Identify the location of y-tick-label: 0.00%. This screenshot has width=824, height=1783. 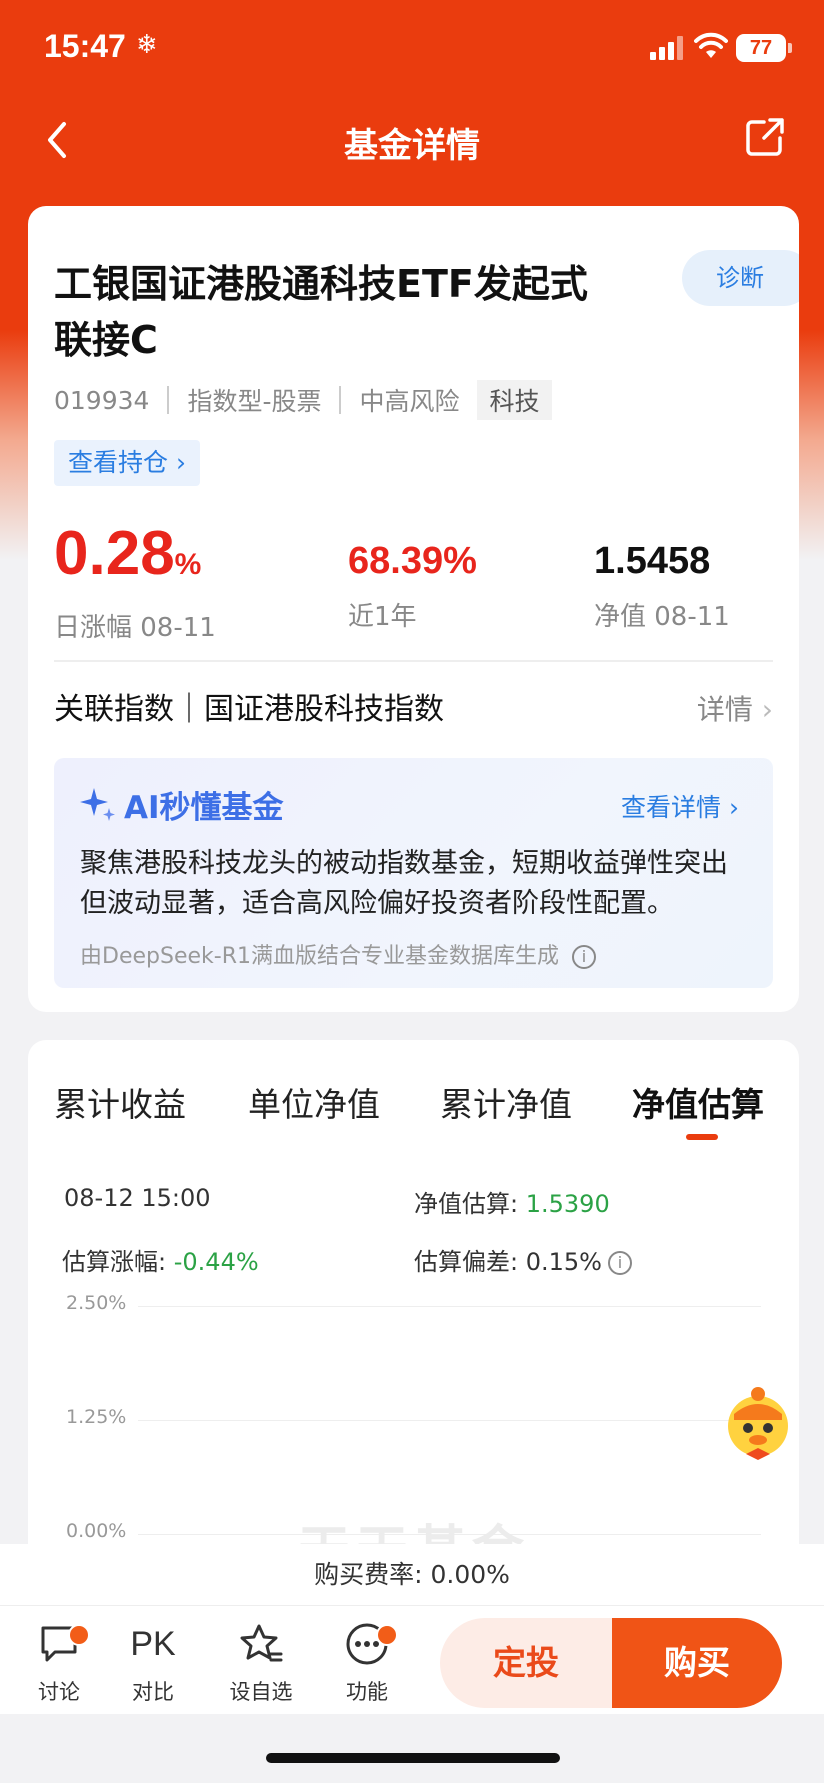
(96, 1531).